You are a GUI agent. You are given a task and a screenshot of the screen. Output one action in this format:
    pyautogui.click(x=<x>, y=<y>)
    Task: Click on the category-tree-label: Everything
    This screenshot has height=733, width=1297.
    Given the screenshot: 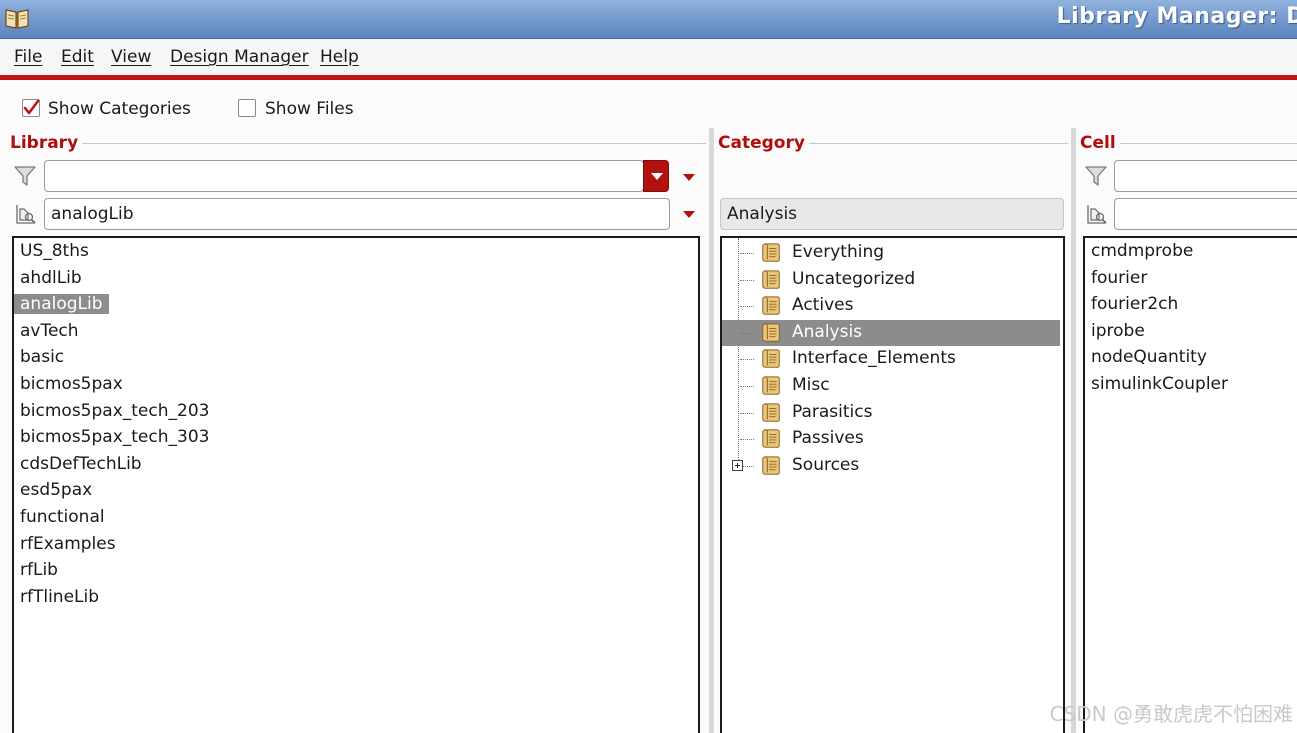 What is the action you would take?
    pyautogui.click(x=838, y=252)
    